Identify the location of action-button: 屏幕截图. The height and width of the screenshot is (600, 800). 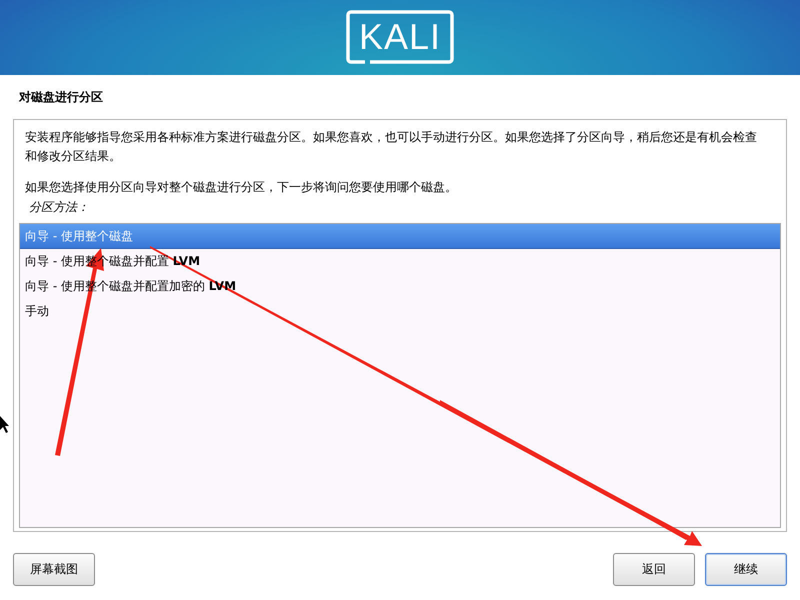
(54, 569).